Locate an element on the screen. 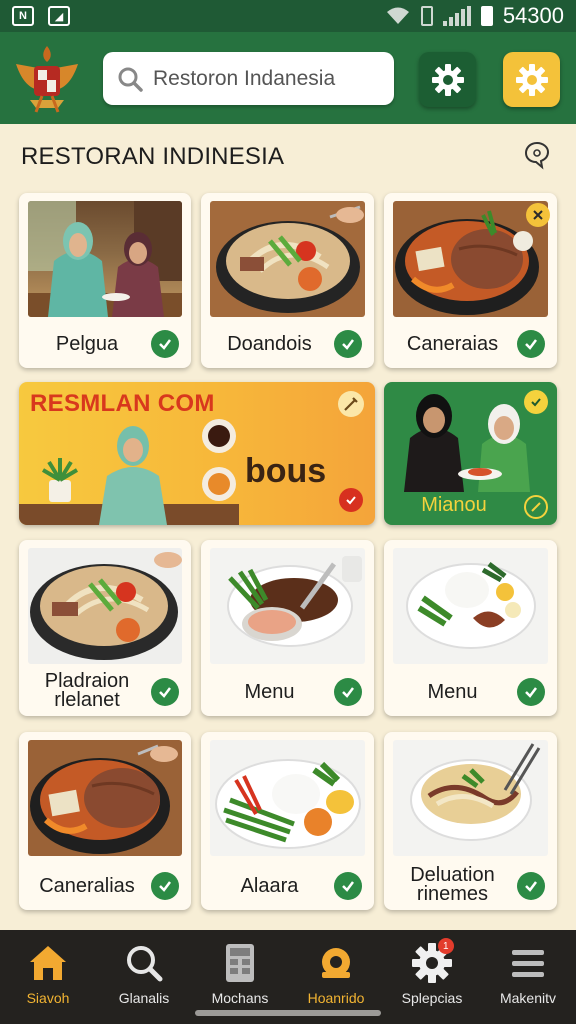 The width and height of the screenshot is (576, 1024). dish-card-caneralias: Caneralias is located at coordinates (105, 821).